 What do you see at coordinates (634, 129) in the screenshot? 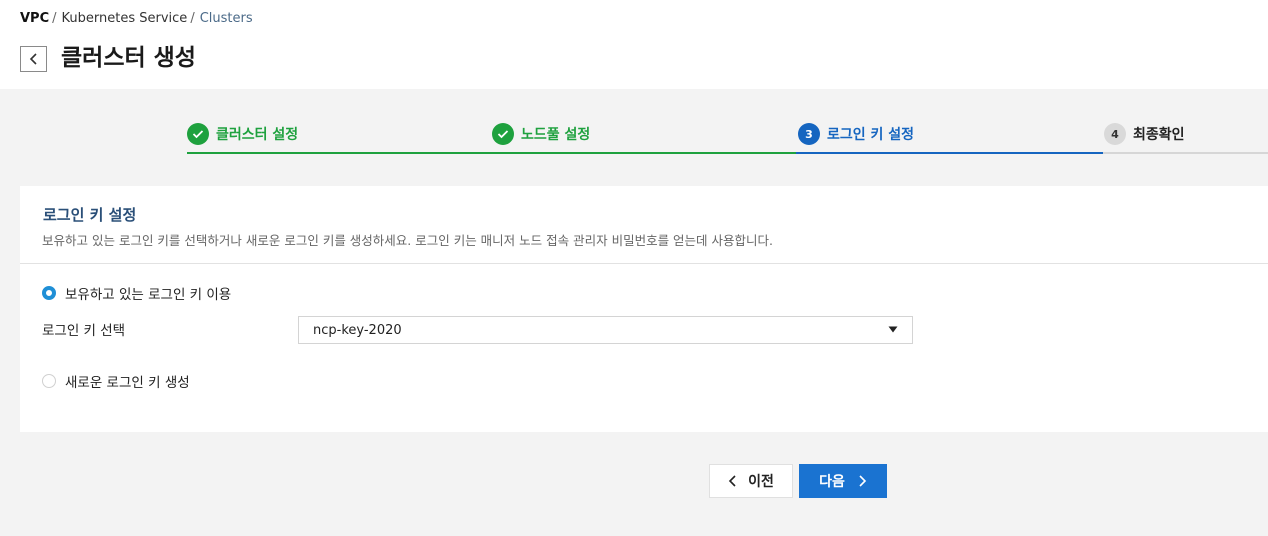
I see `stepper: 클러스터 설정 노드풀 설정 3 로그인 키 설정 4 최종확인` at bounding box center [634, 129].